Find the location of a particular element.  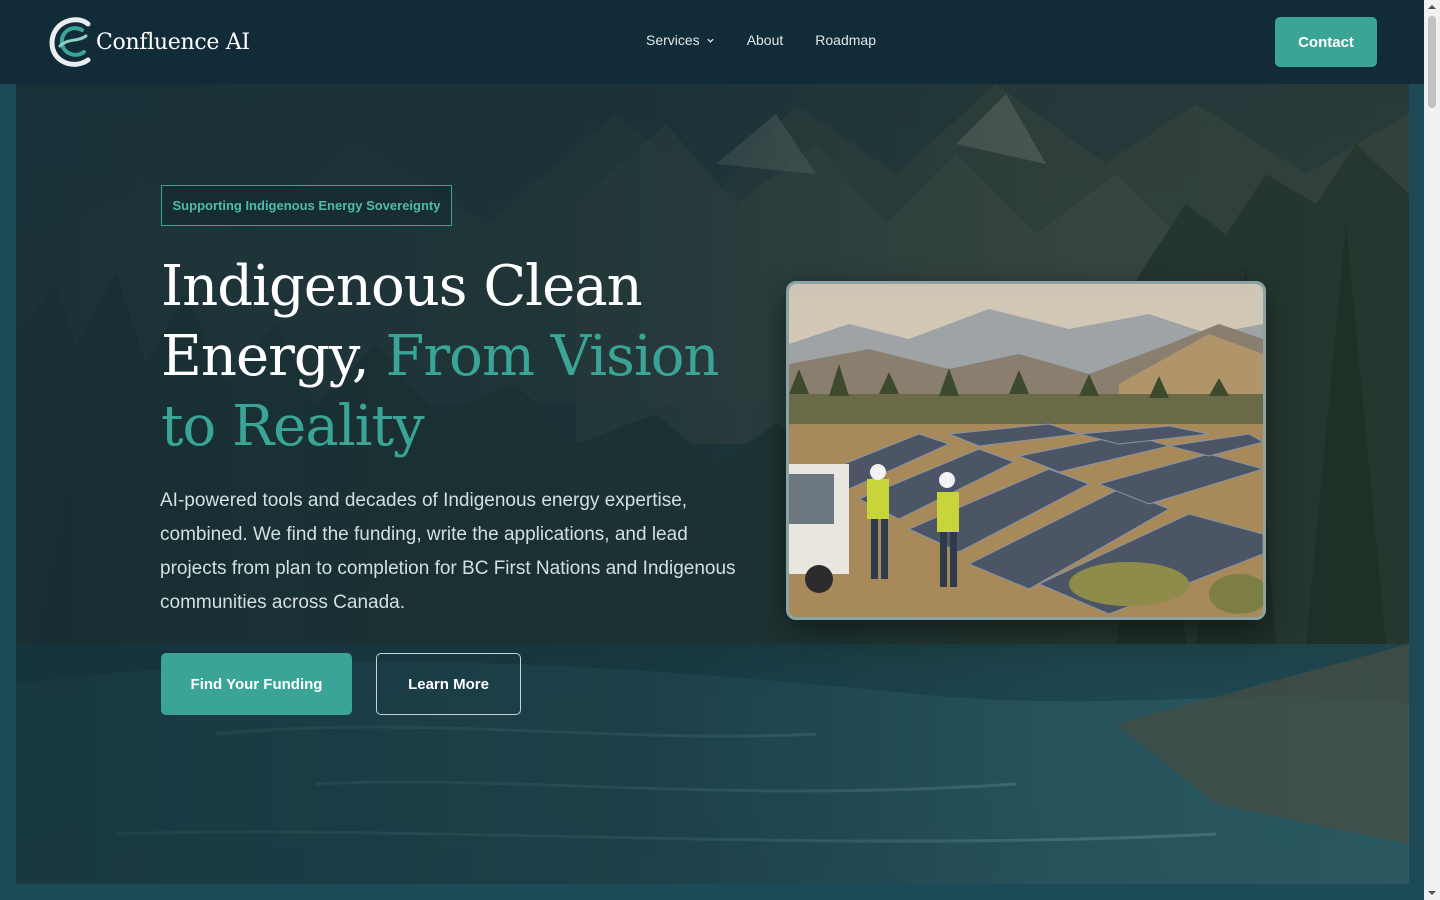

headline-line-2-white: Energy, is located at coordinates (265, 356).